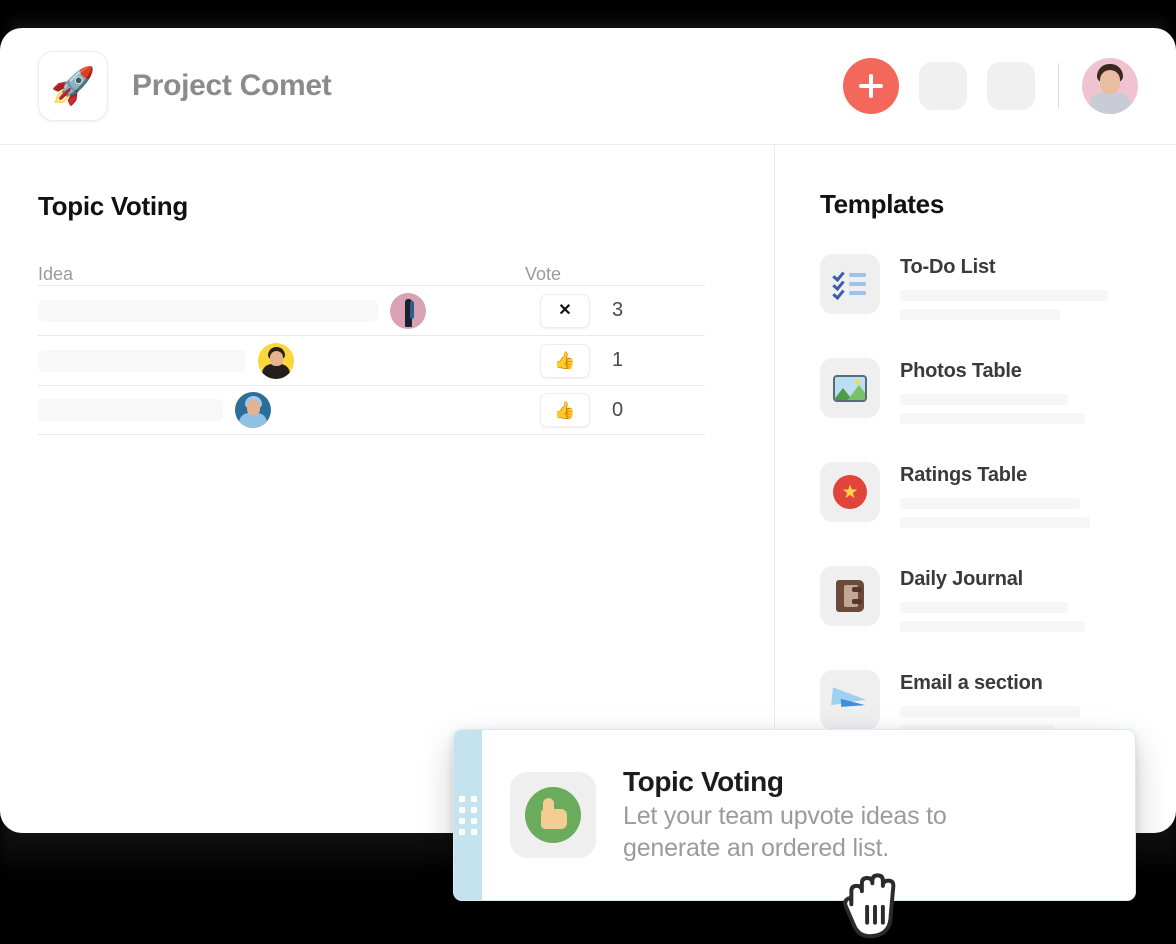 The height and width of the screenshot is (944, 1176). I want to click on vote-cell: ✕ 3, so click(615, 310).